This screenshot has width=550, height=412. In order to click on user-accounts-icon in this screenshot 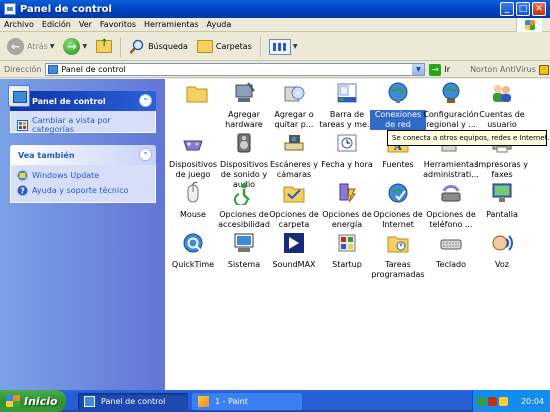, I will do `click(502, 93)`.